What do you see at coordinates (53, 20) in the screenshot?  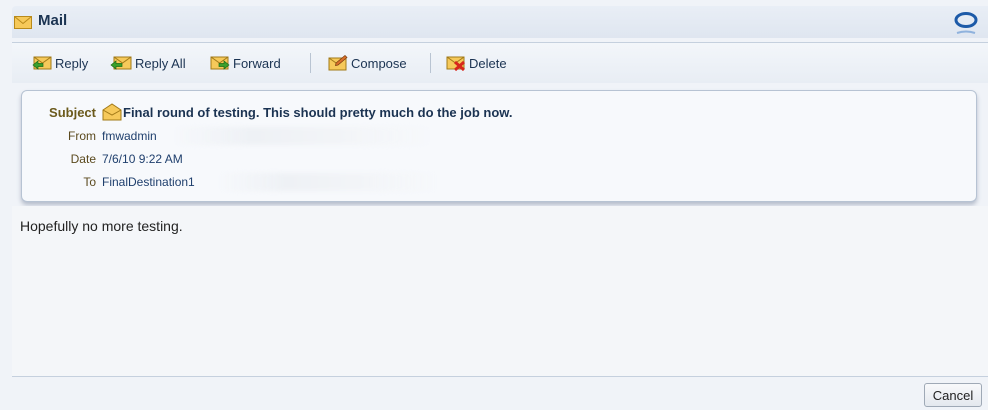 I see `window-title: Mail` at bounding box center [53, 20].